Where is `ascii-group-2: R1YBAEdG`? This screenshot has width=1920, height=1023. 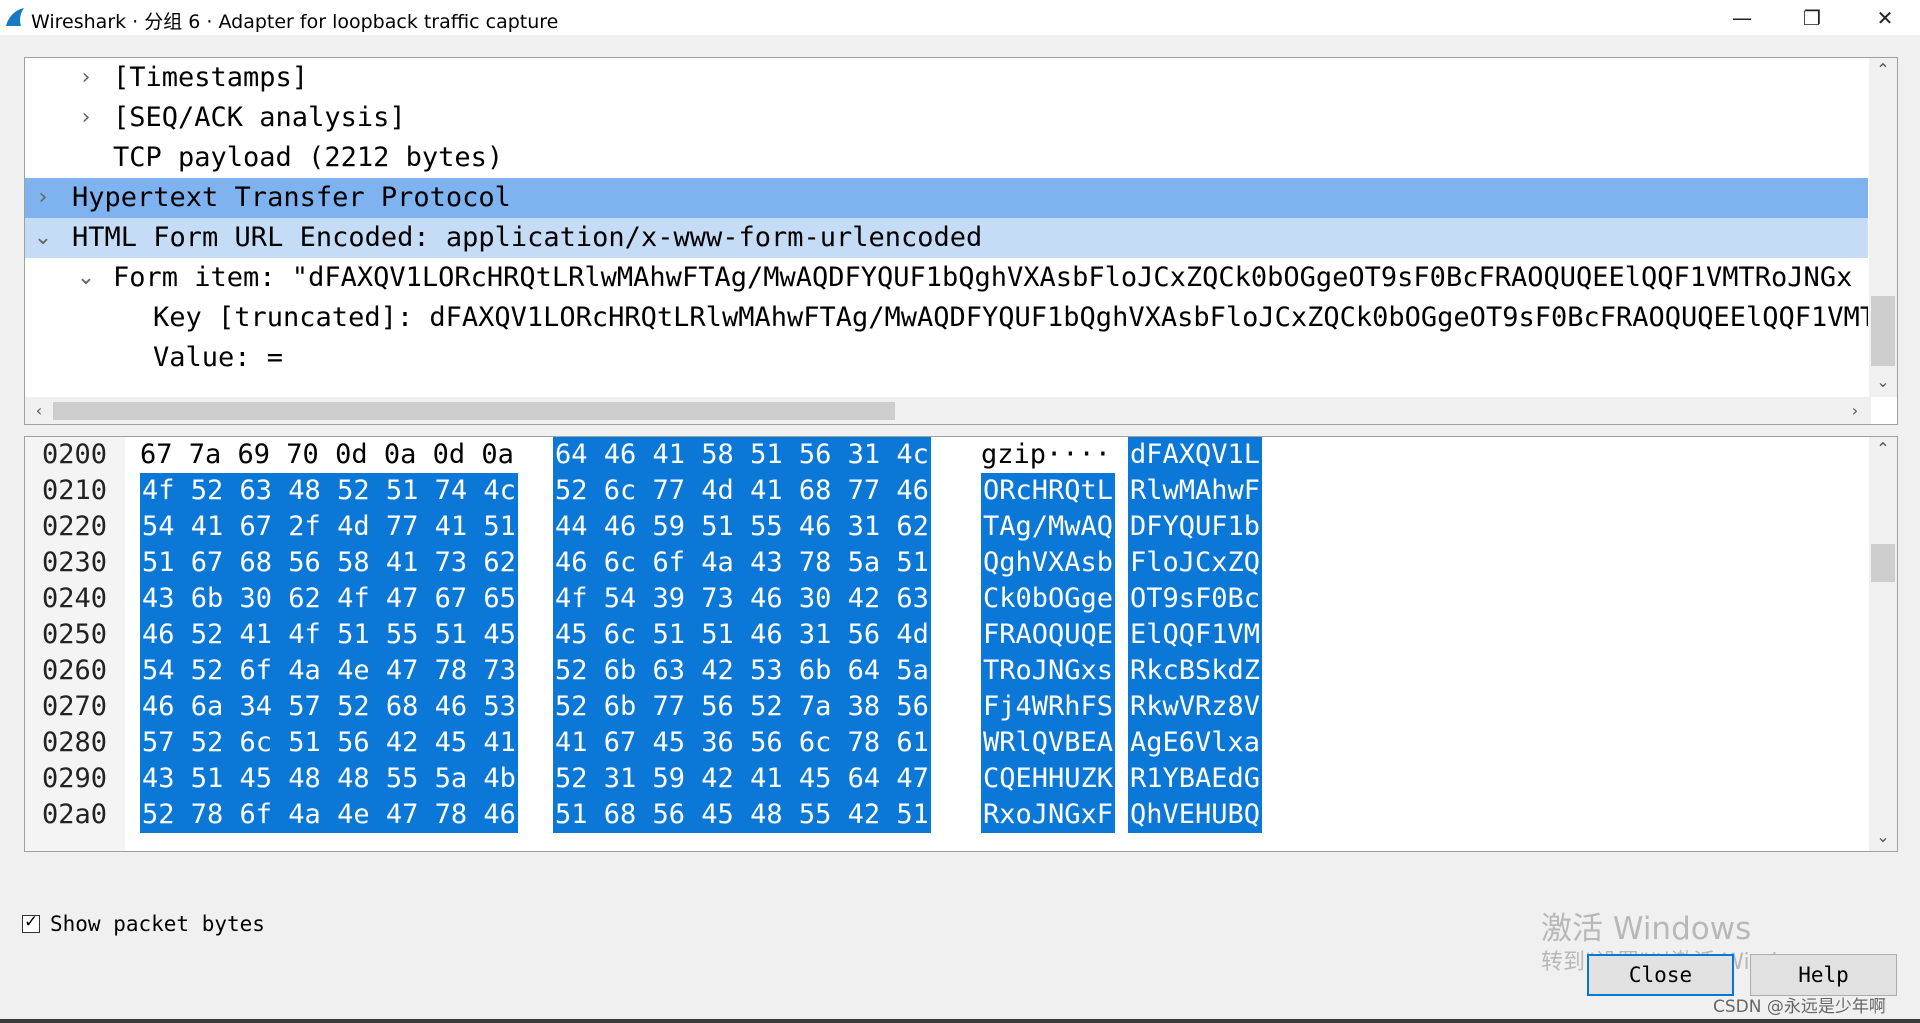
ascii-group-2: R1YBAEdG is located at coordinates (1195, 779).